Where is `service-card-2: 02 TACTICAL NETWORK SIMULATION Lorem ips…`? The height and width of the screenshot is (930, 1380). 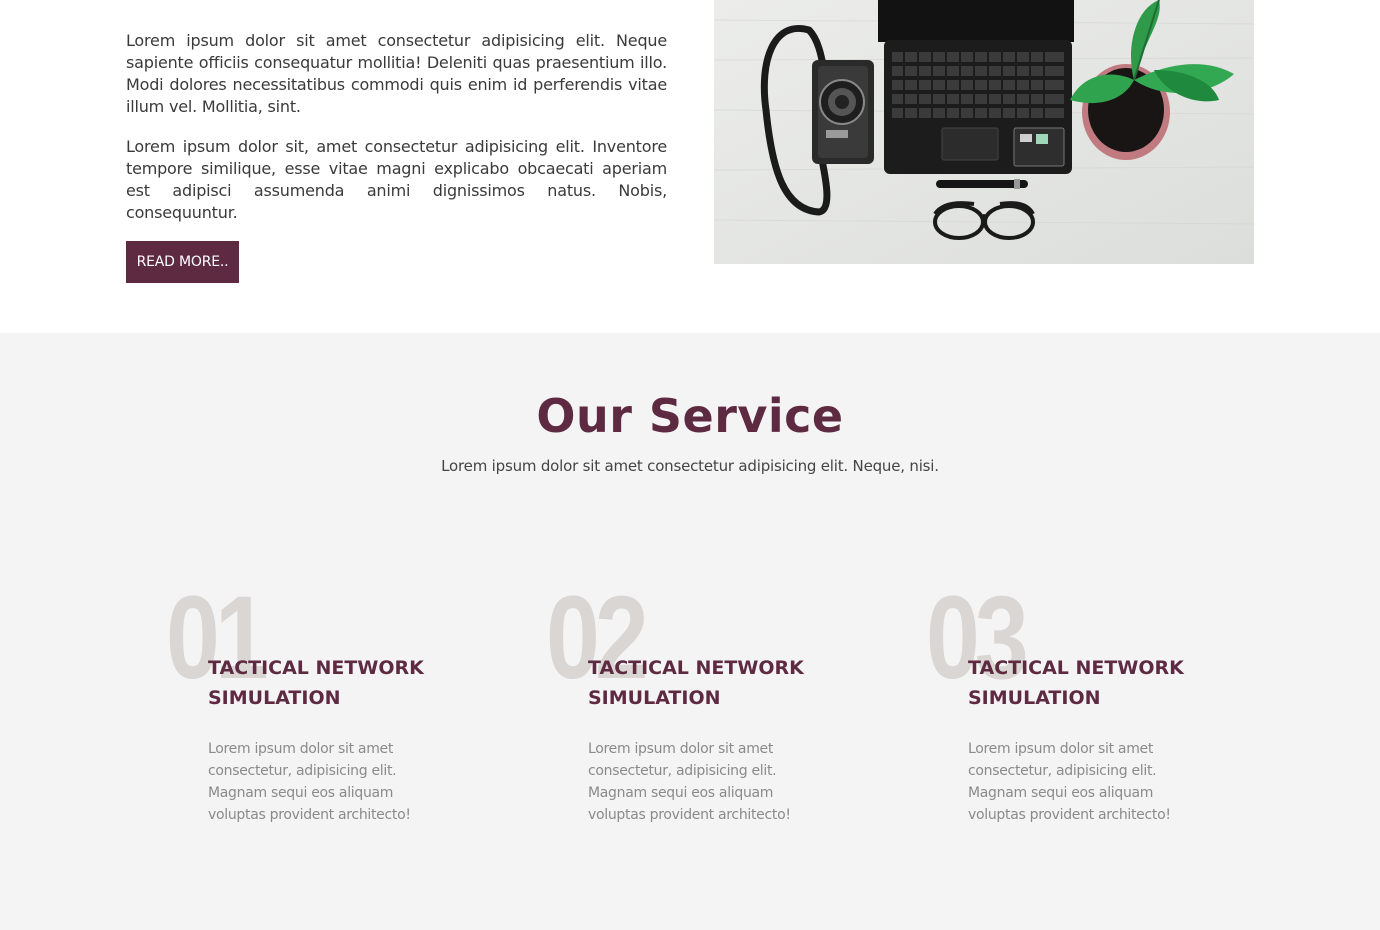 service-card-2: 02 TACTICAL NETWORK SIMULATION Lorem ips… is located at coordinates (711, 711).